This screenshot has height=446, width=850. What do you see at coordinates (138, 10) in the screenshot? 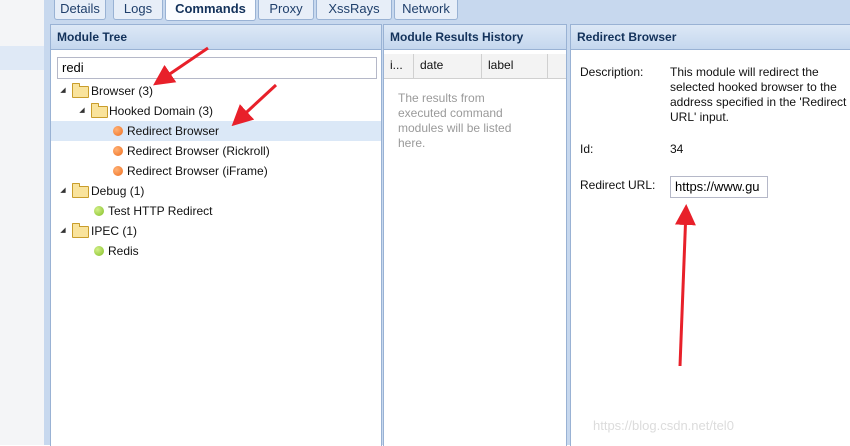
I see `tab-logs: Logs` at bounding box center [138, 10].